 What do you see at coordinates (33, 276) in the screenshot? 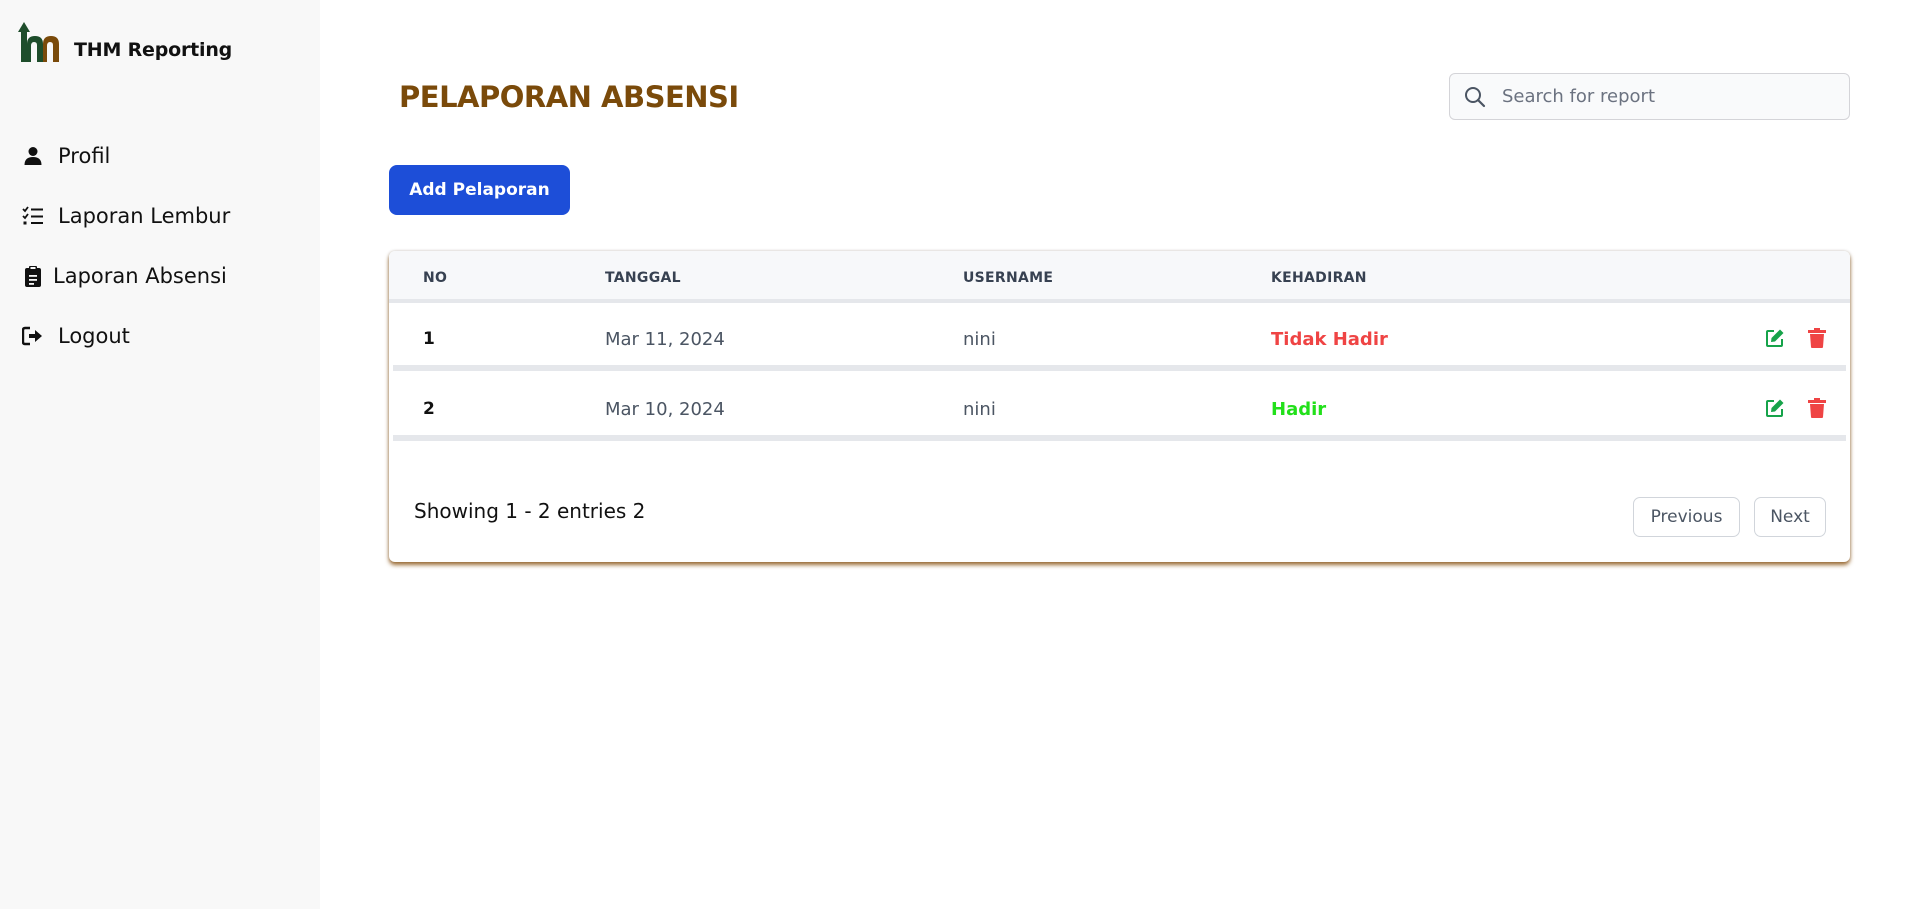
I see `clipboard-icon` at bounding box center [33, 276].